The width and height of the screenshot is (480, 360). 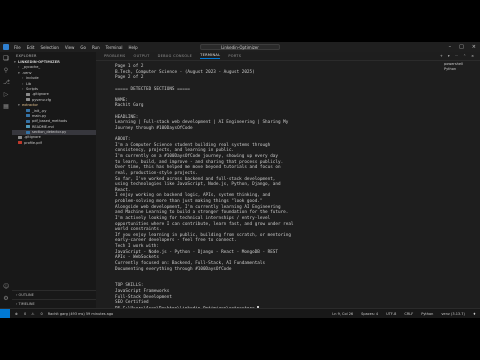 What do you see at coordinates (42, 99) in the screenshot?
I see `tree-item-label: pyvenv.cfg` at bounding box center [42, 99].